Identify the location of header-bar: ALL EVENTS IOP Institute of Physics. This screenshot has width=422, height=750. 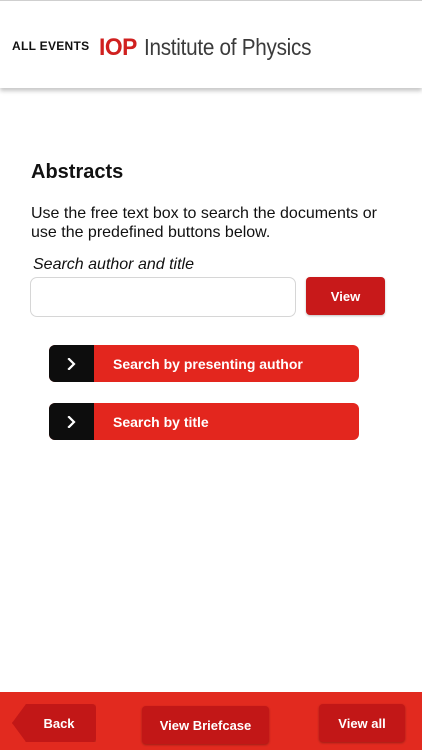
(211, 44).